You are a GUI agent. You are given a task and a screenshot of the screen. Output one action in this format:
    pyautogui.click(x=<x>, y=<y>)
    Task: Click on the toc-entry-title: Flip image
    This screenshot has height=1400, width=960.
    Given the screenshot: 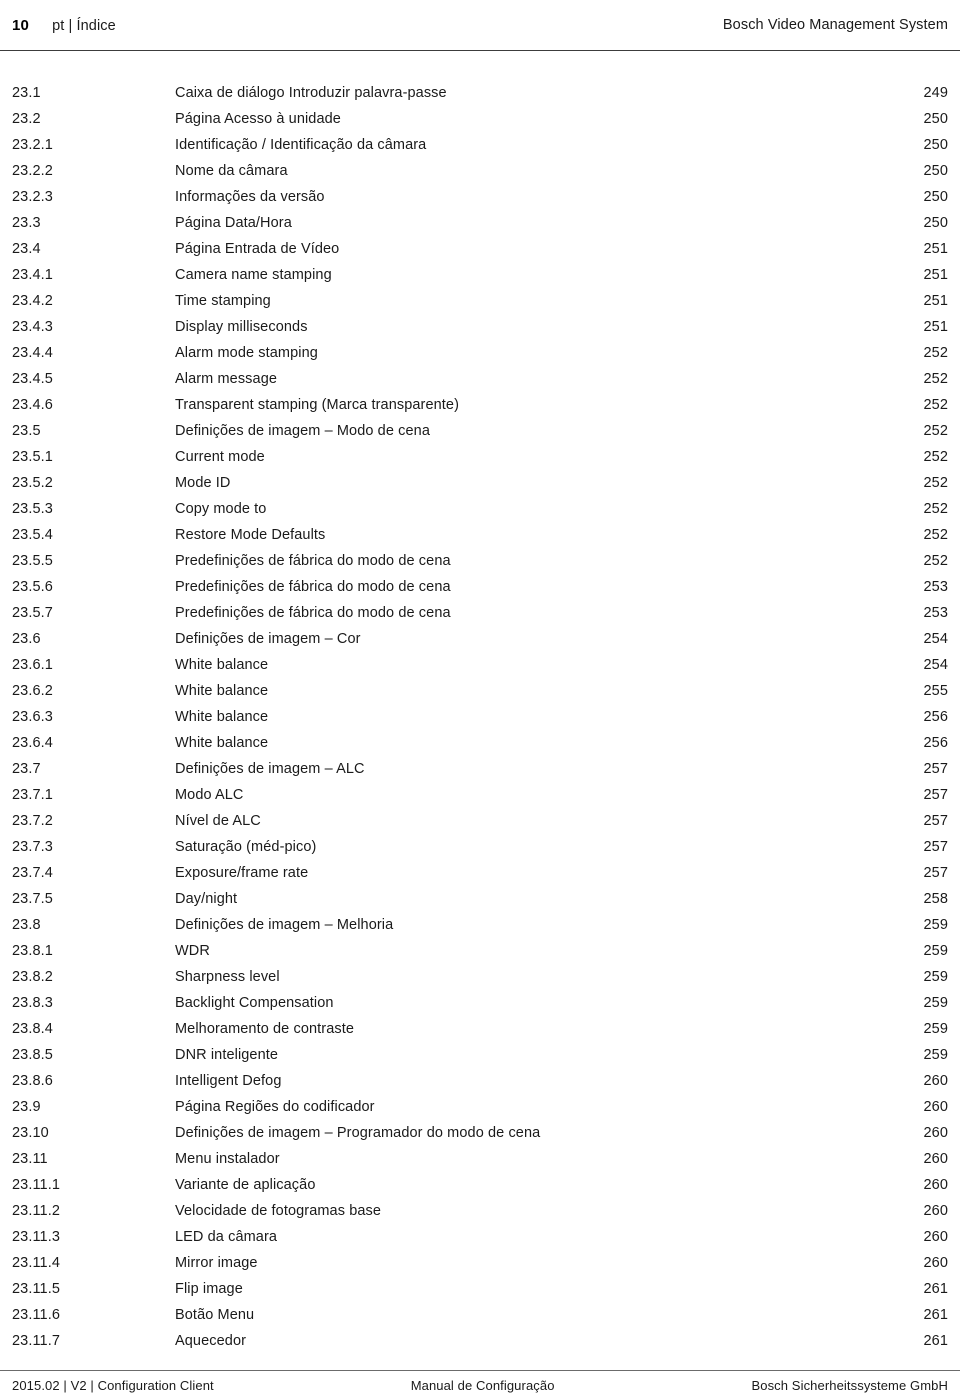 What is the action you would take?
    pyautogui.click(x=209, y=1289)
    